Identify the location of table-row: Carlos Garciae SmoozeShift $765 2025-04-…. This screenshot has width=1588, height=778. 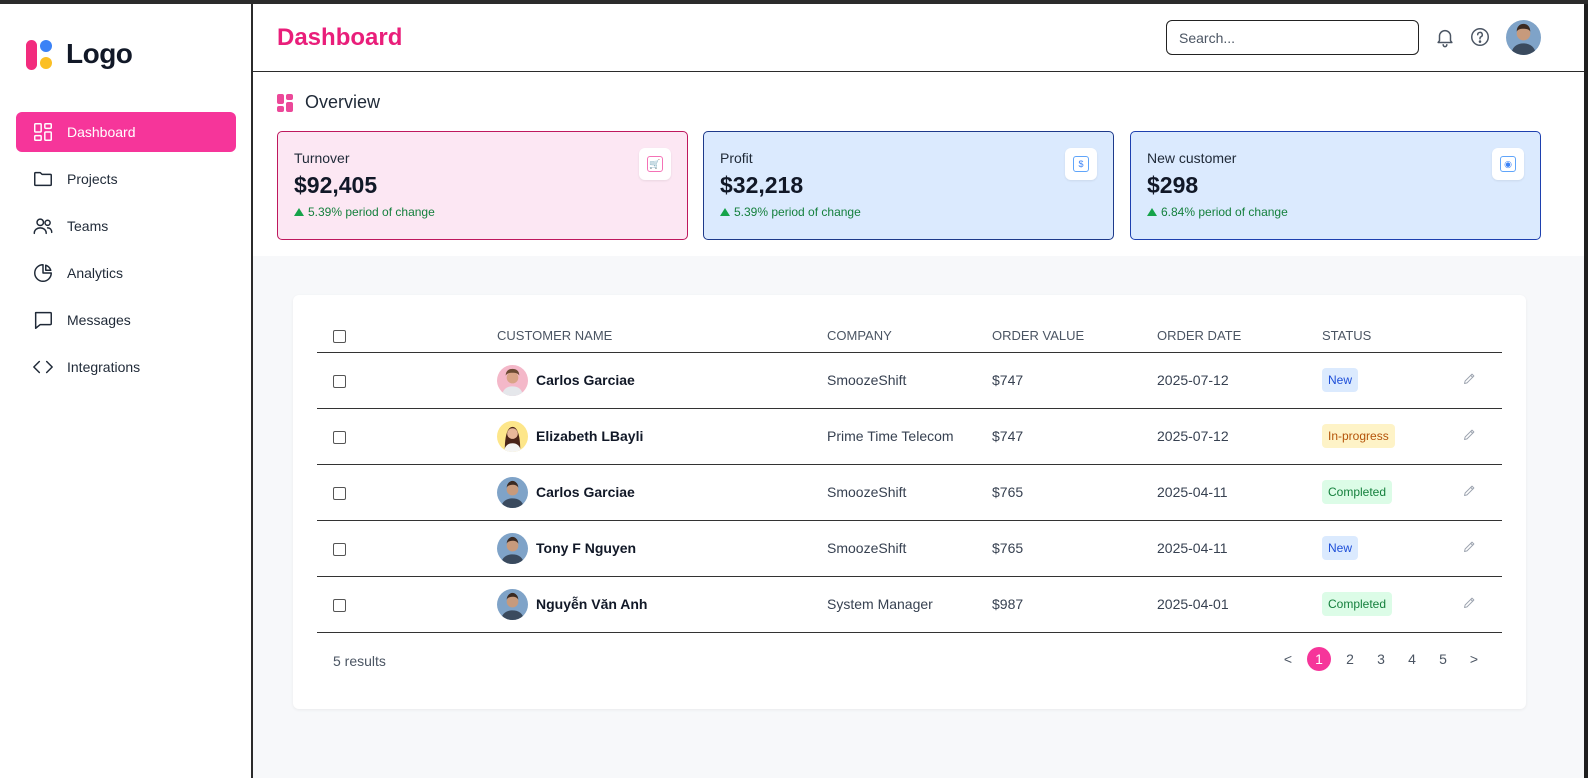
(909, 492).